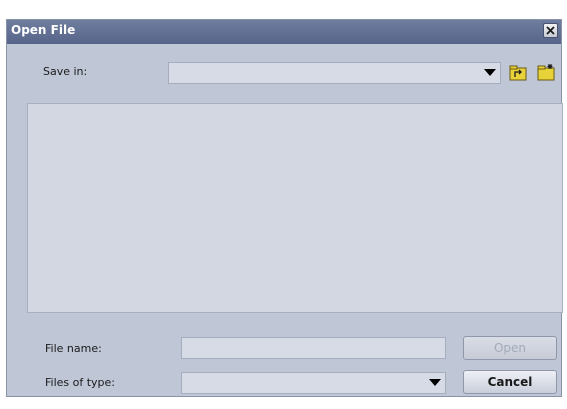  I want to click on files-of-type-dropdown, so click(313, 383).